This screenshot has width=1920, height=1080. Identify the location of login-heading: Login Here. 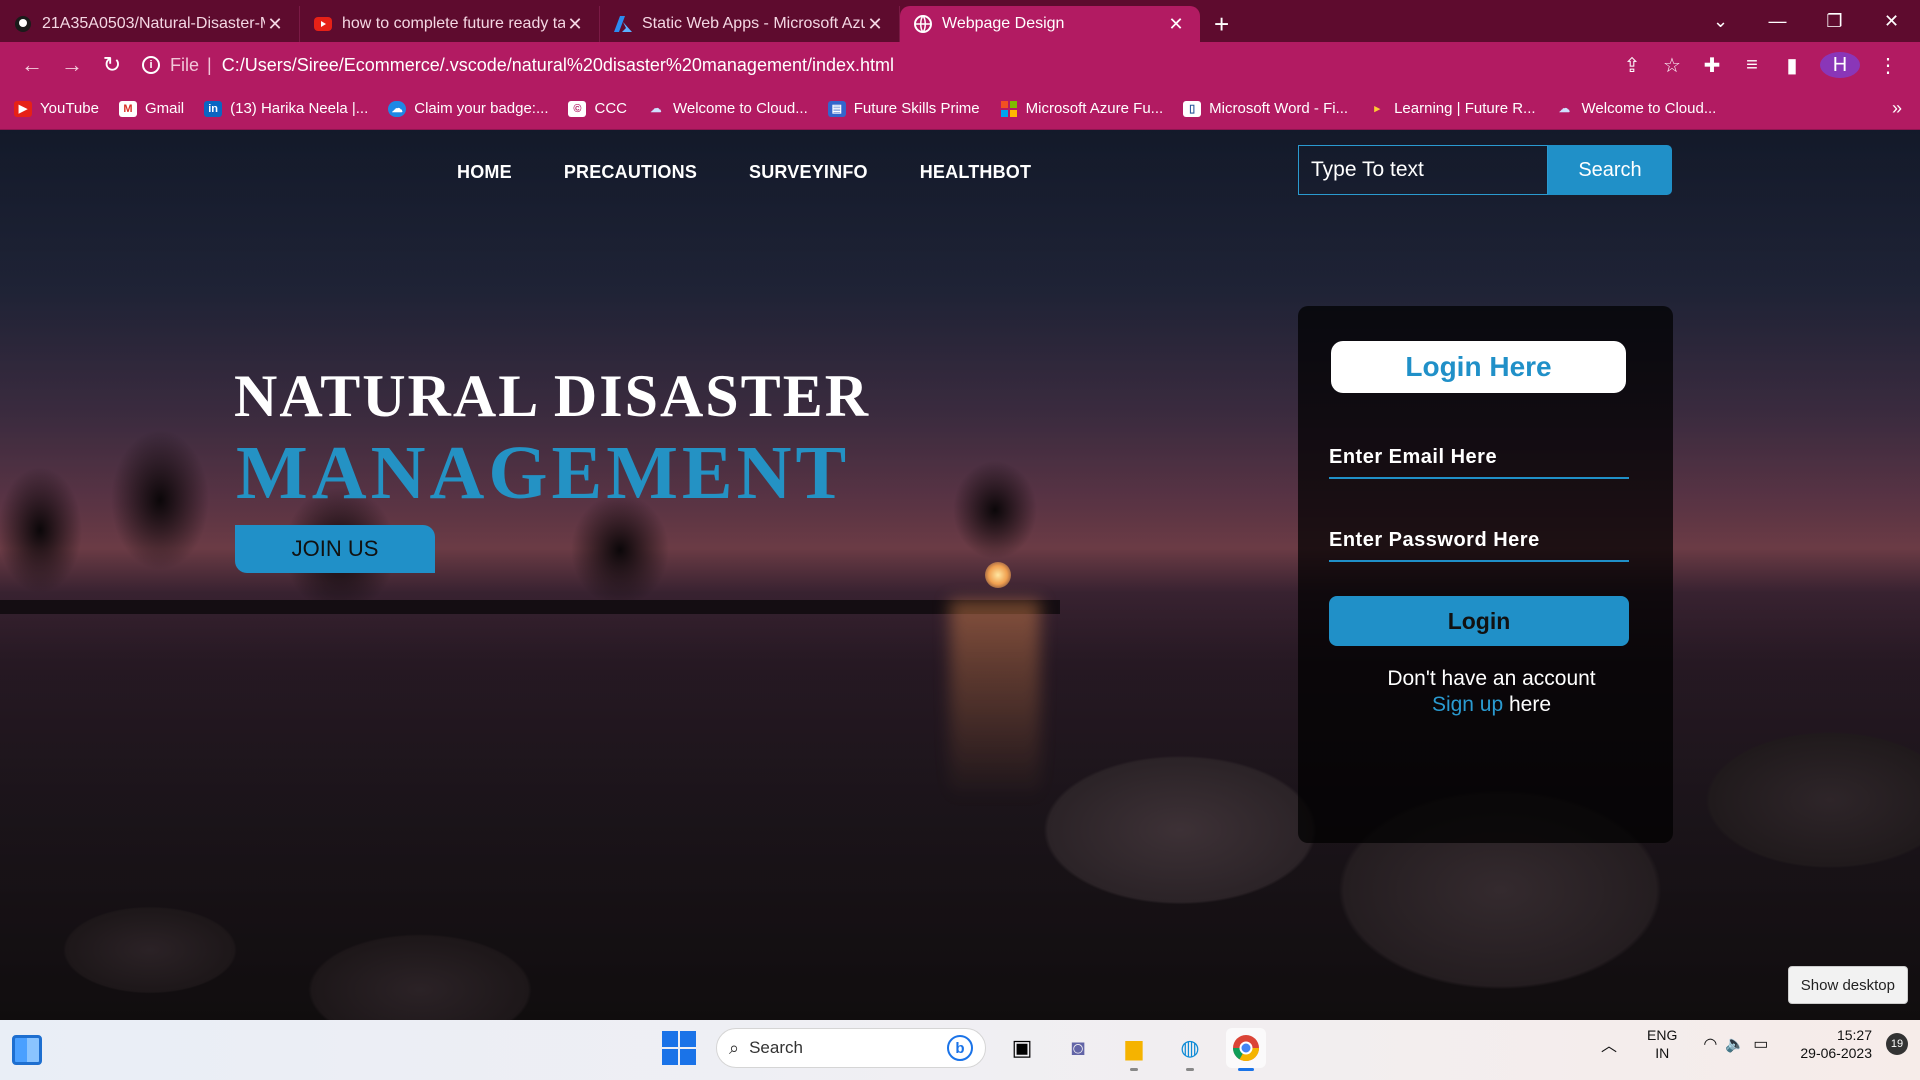
(1478, 367).